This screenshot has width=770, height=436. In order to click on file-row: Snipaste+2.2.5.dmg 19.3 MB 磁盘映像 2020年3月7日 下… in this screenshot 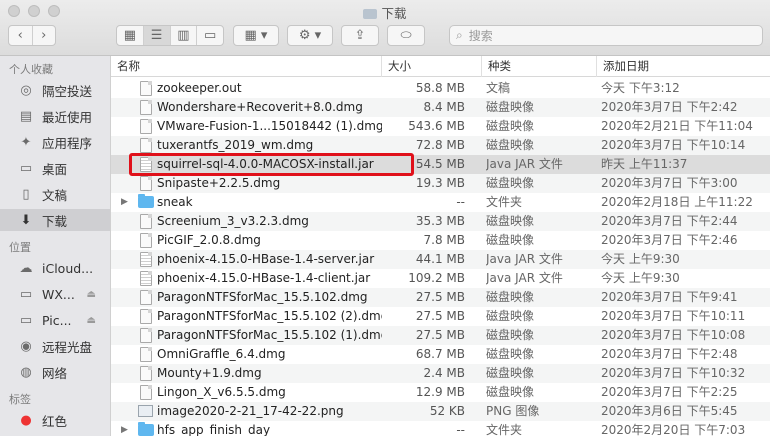, I will do `click(440, 183)`.